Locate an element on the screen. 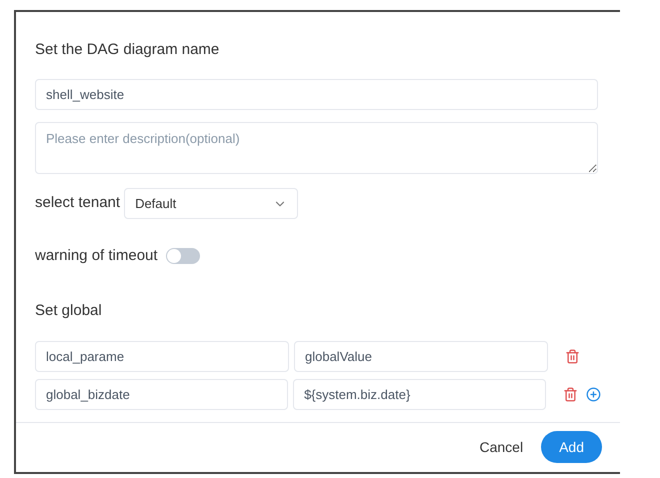 The height and width of the screenshot is (478, 660). param-key-field: local_parame is located at coordinates (162, 356).